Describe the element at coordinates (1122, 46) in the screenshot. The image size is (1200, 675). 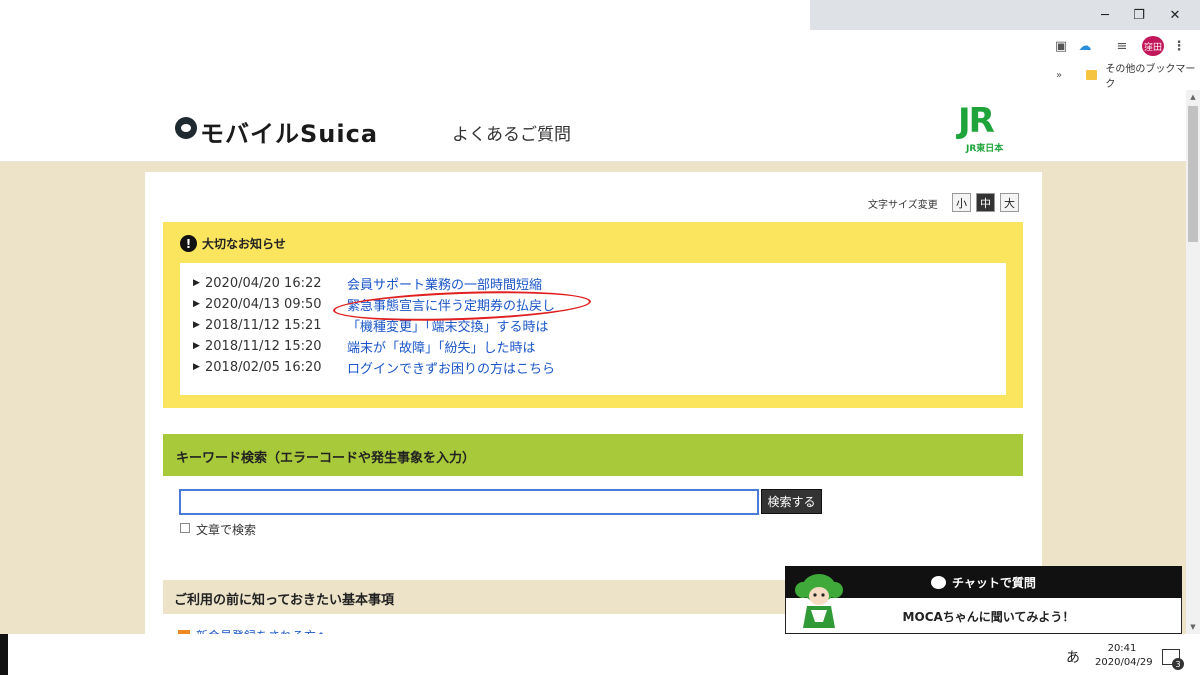
I see `media-control-icon: ≡` at that location.